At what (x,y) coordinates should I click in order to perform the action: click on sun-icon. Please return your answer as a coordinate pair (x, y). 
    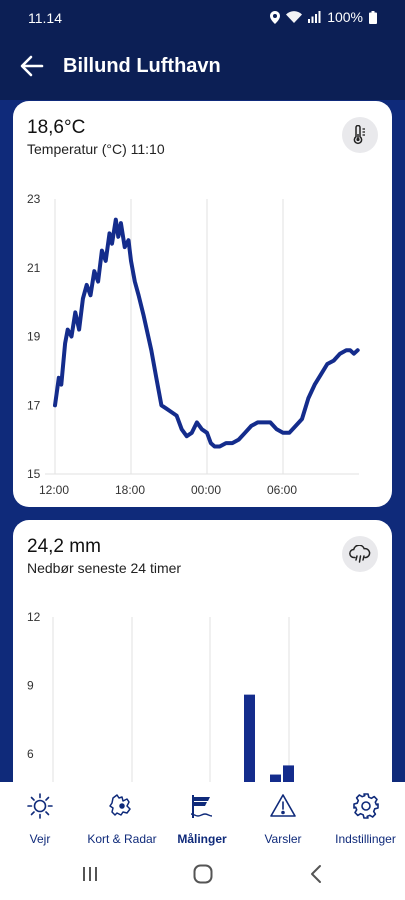
    Looking at the image, I should click on (40, 806).